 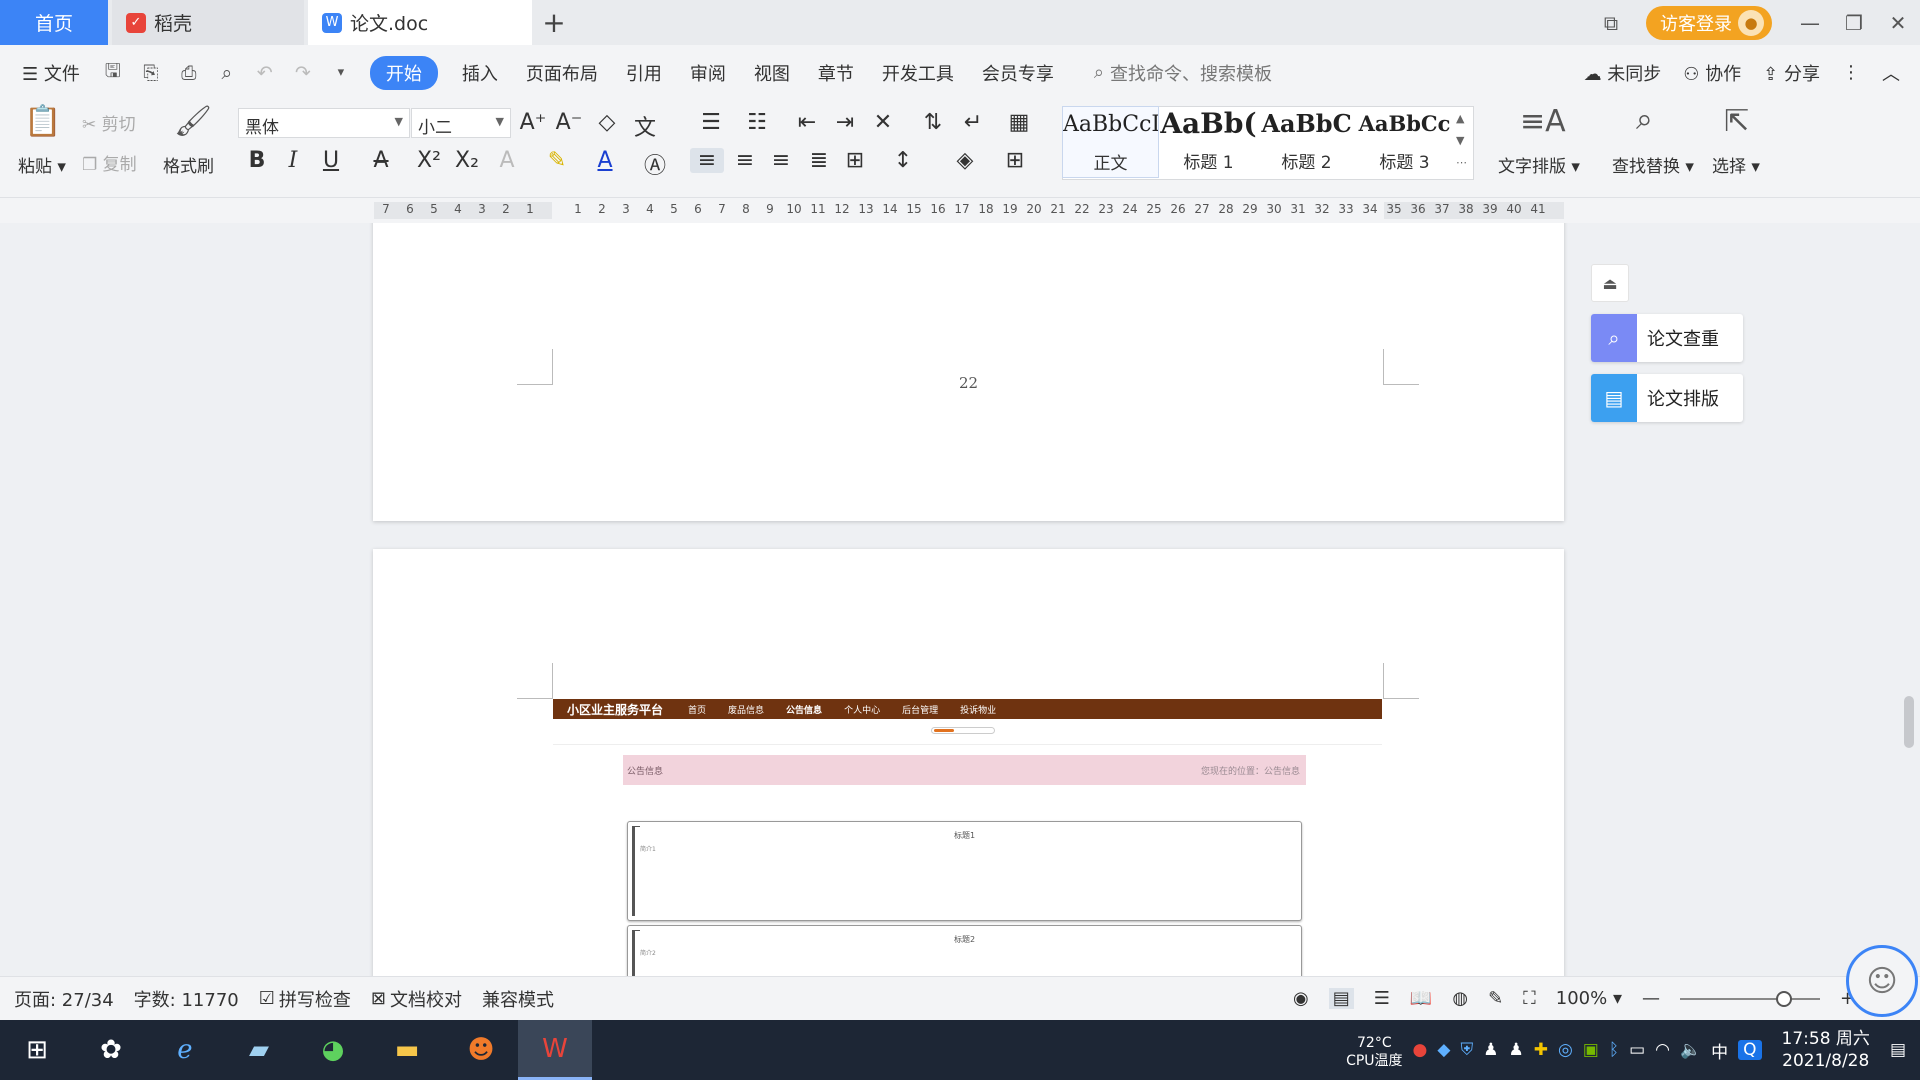 What do you see at coordinates (481, 1050) in the screenshot?
I see `game-app-icon: ☻` at bounding box center [481, 1050].